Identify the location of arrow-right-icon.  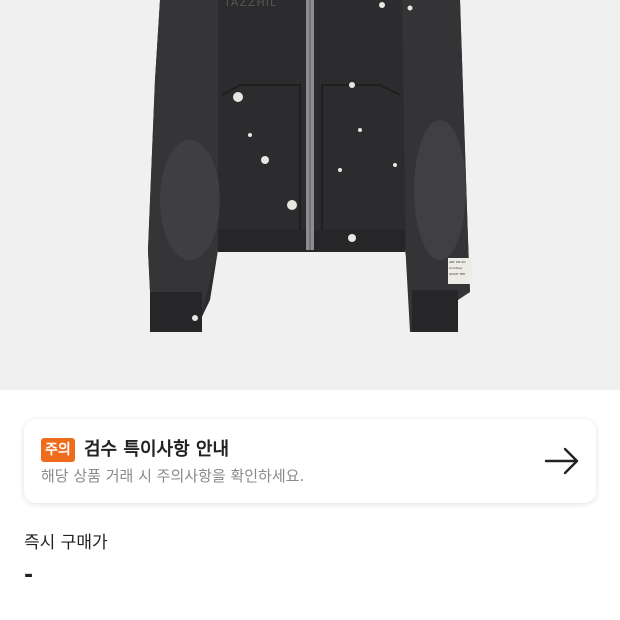
(562, 461).